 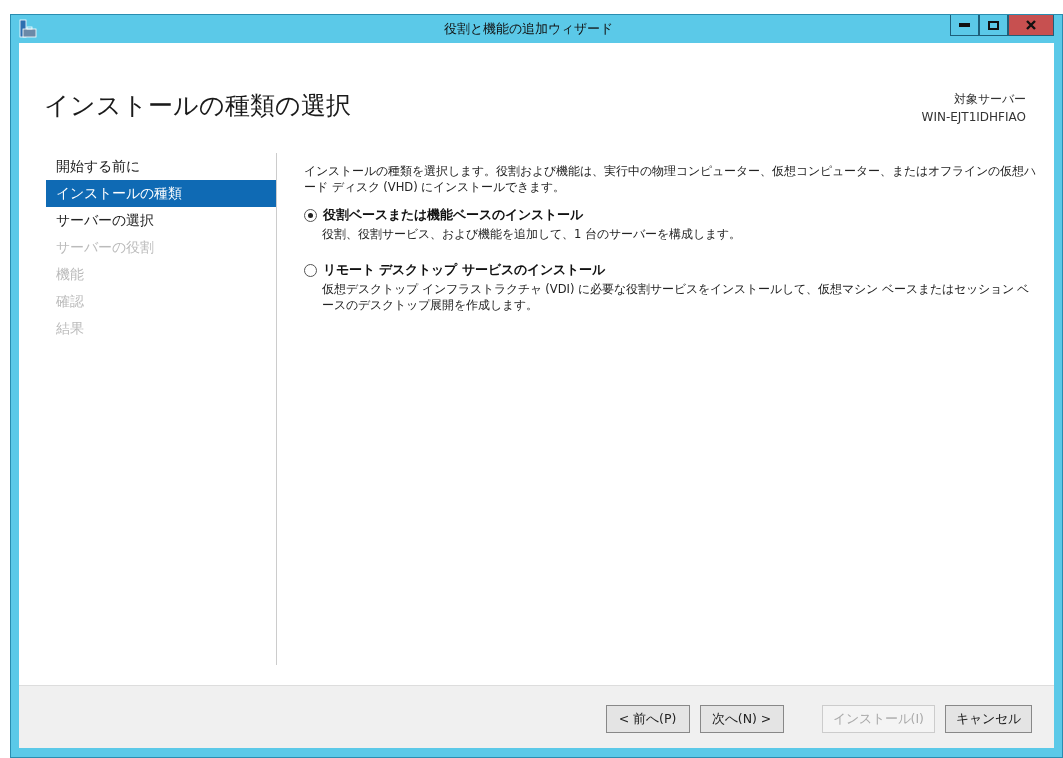 What do you see at coordinates (453, 215) in the screenshot?
I see `option-label: 役割ベースまたは機能ベースのインストール` at bounding box center [453, 215].